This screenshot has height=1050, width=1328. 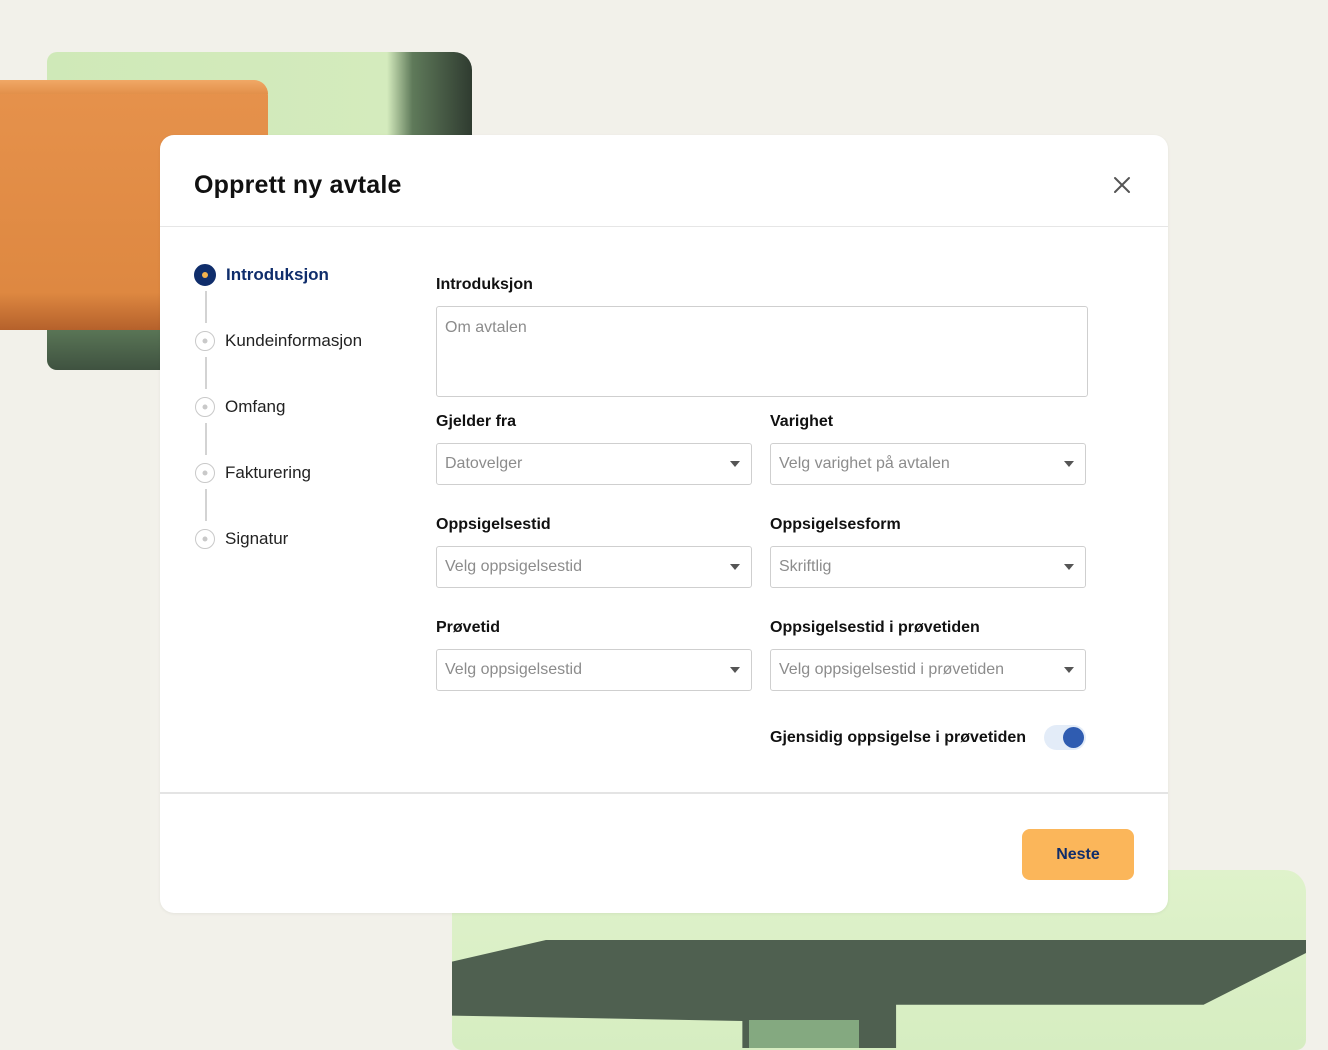 What do you see at coordinates (493, 524) in the screenshot?
I see `notice-period-label: Oppsigelsestid` at bounding box center [493, 524].